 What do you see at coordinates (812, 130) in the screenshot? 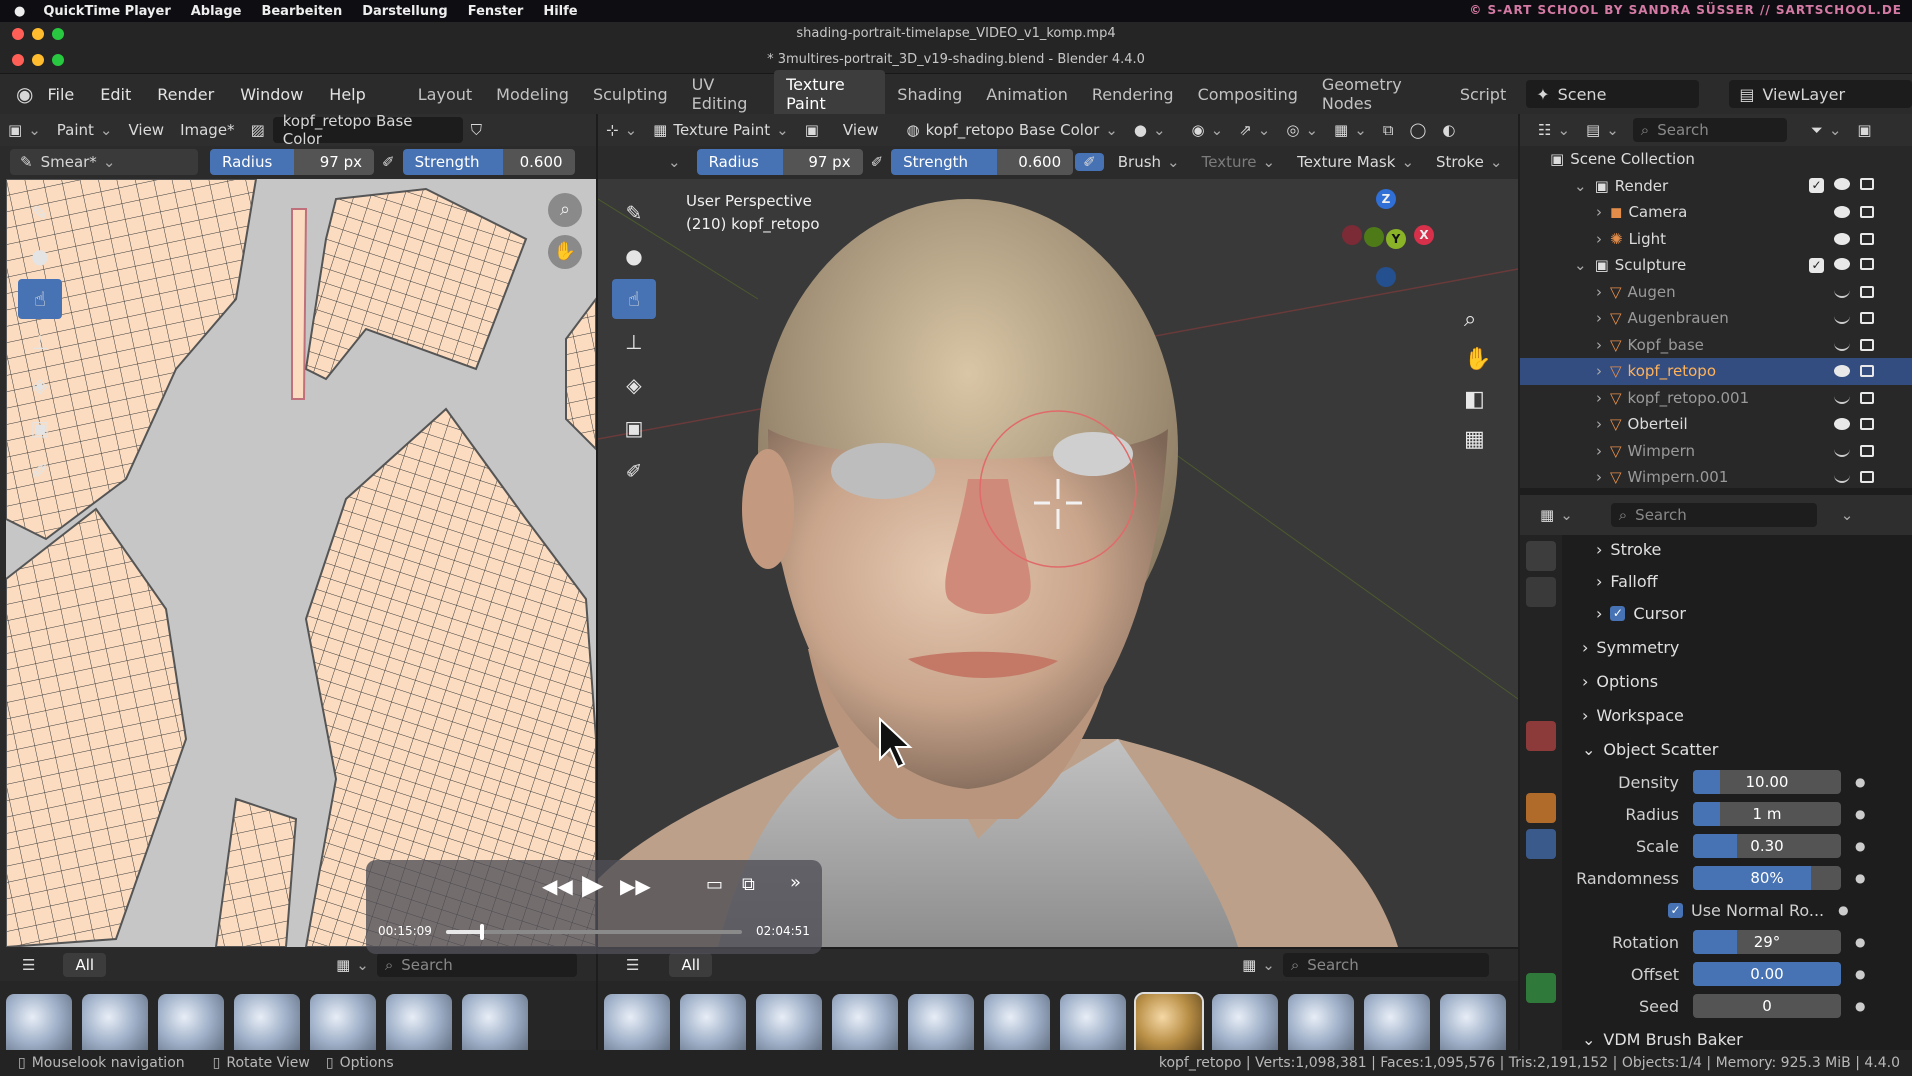
I see `viewport-overlay-icon: ▣` at bounding box center [812, 130].